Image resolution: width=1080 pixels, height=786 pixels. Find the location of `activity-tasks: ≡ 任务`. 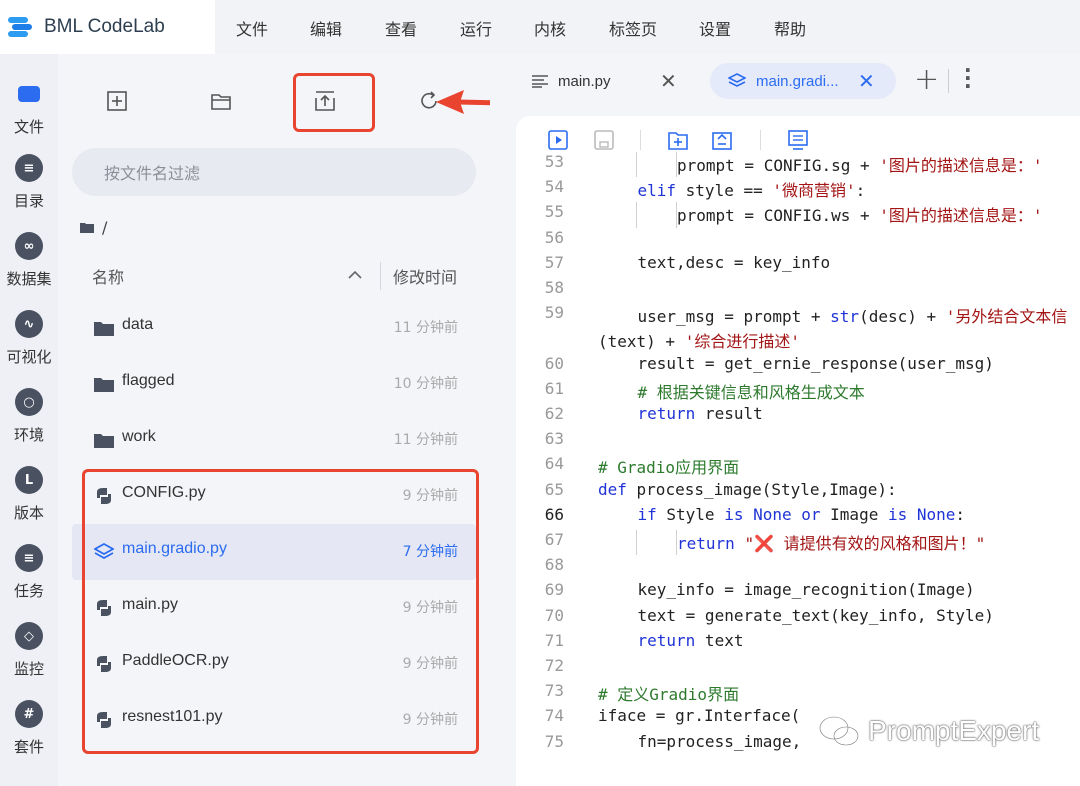

activity-tasks: ≡ 任务 is located at coordinates (29, 572).